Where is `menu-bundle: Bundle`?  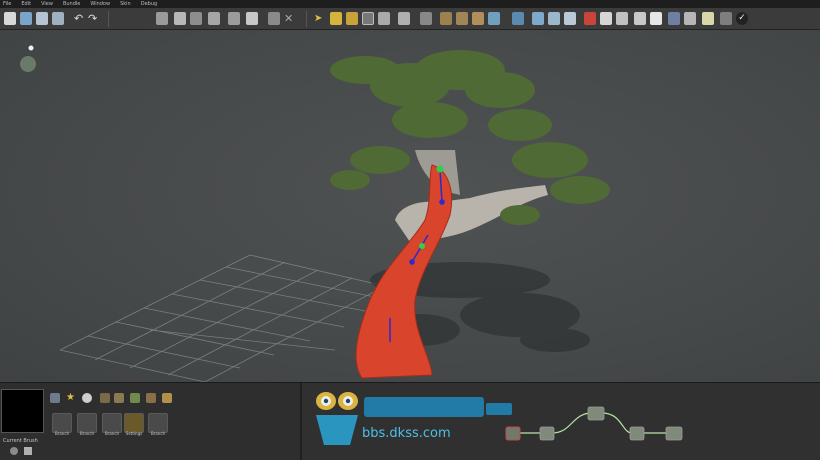
menu-bundle: Bundle is located at coordinates (71, 4).